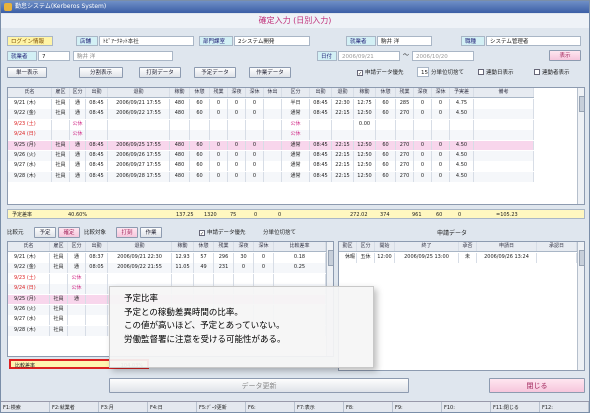  Describe the element at coordinates (496, 73) in the screenshot. I see `link-display-checkbox: 連動日表示` at that location.